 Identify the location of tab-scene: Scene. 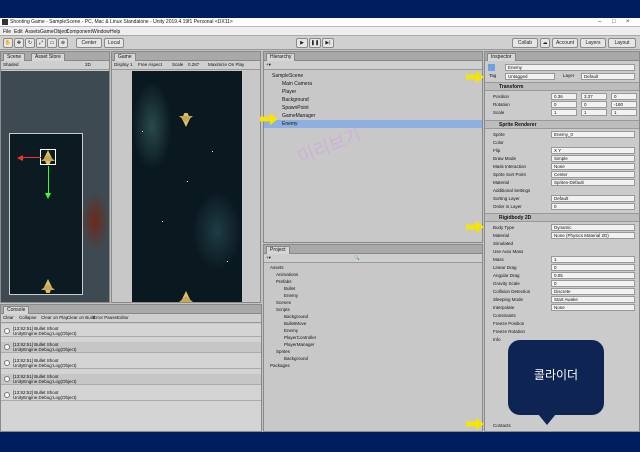
(14, 57).